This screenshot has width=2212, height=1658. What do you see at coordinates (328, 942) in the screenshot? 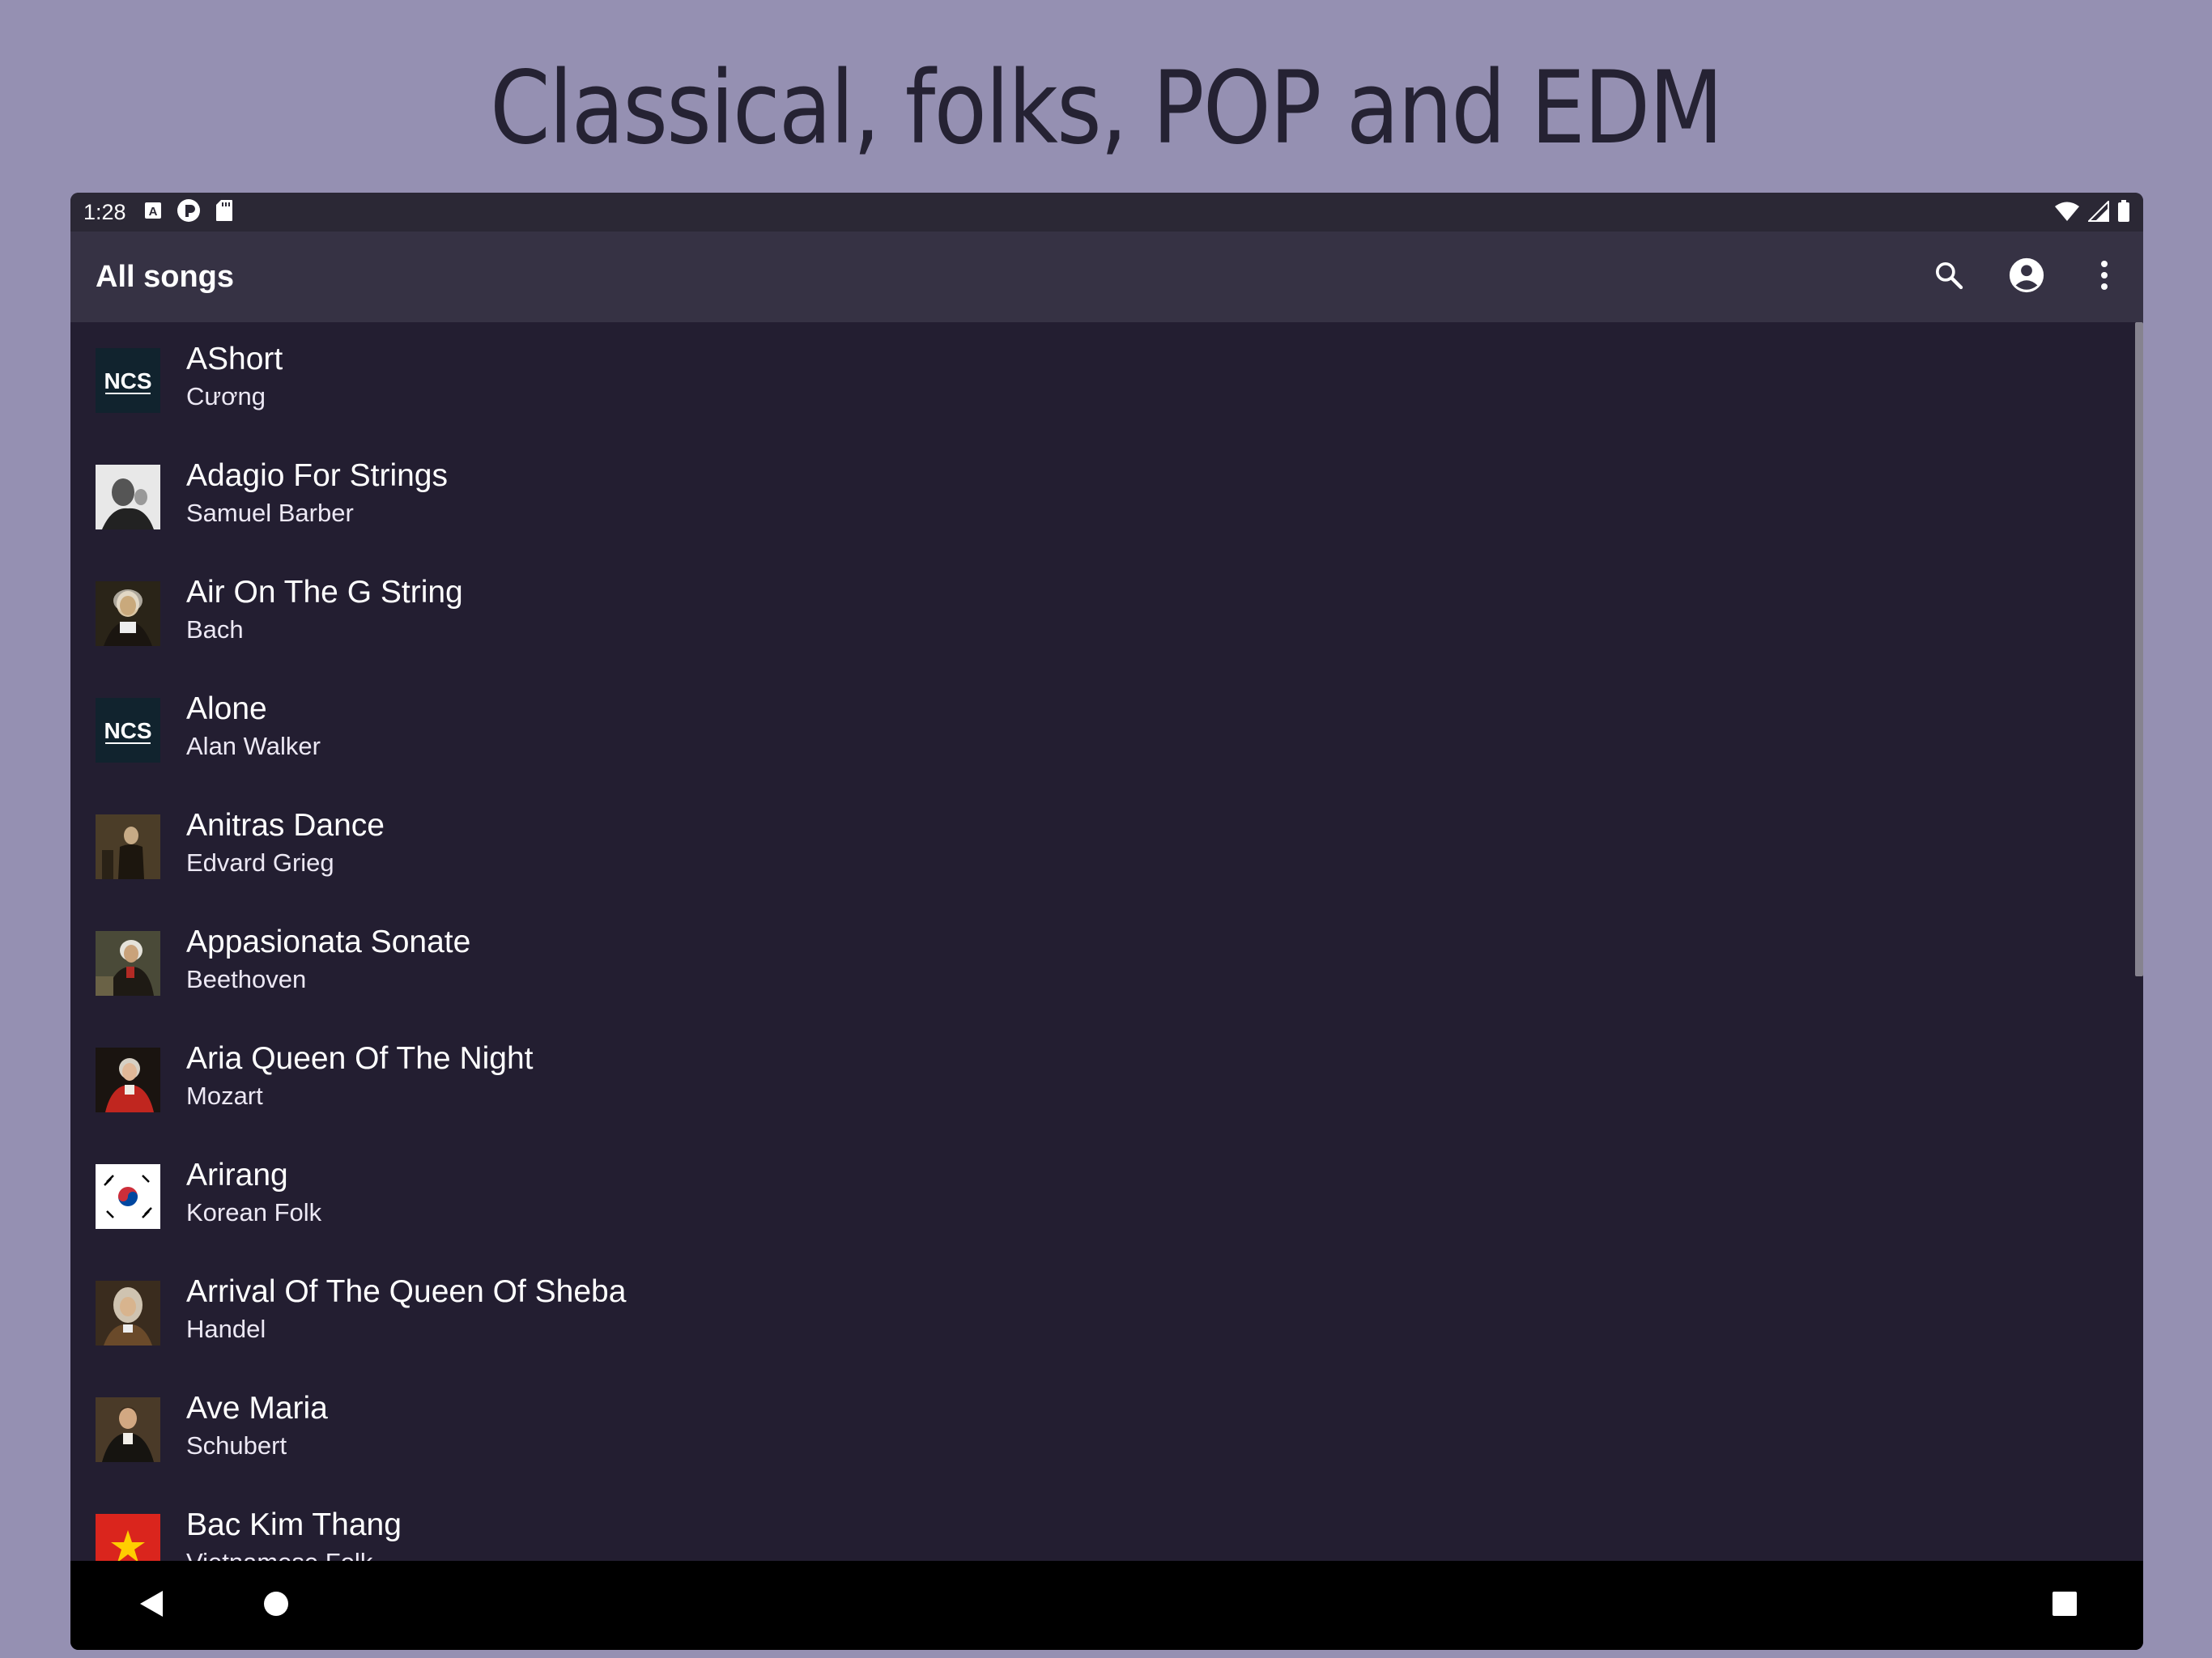
I see `song-title: Appasionata Sonate` at bounding box center [328, 942].